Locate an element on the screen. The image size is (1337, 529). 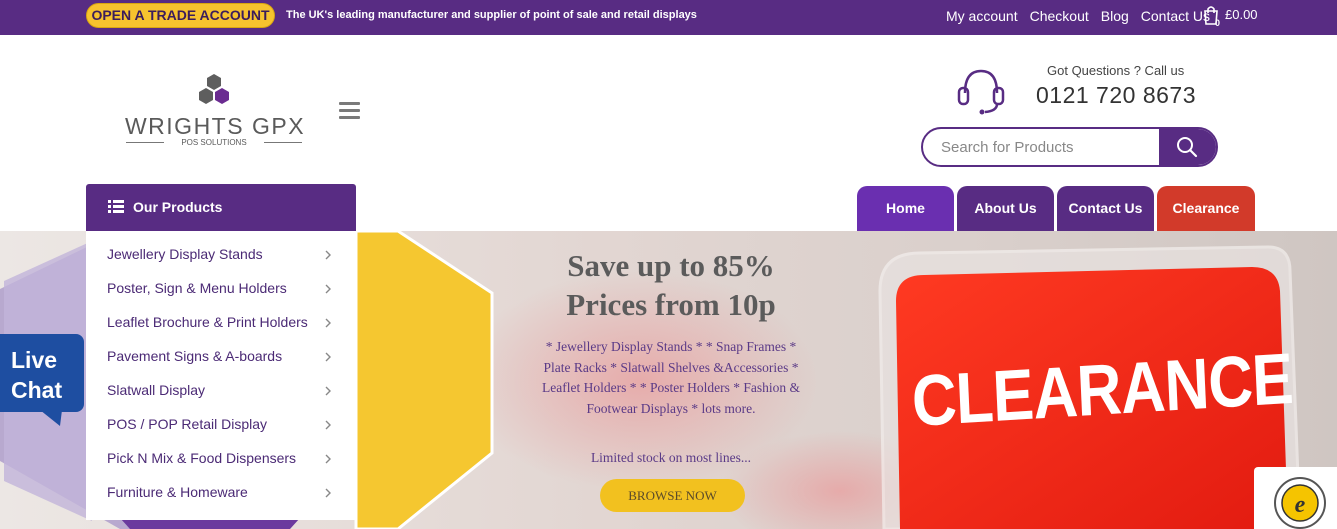
top-links: My account Checkout Blog Contact Us is located at coordinates (1084, 16).